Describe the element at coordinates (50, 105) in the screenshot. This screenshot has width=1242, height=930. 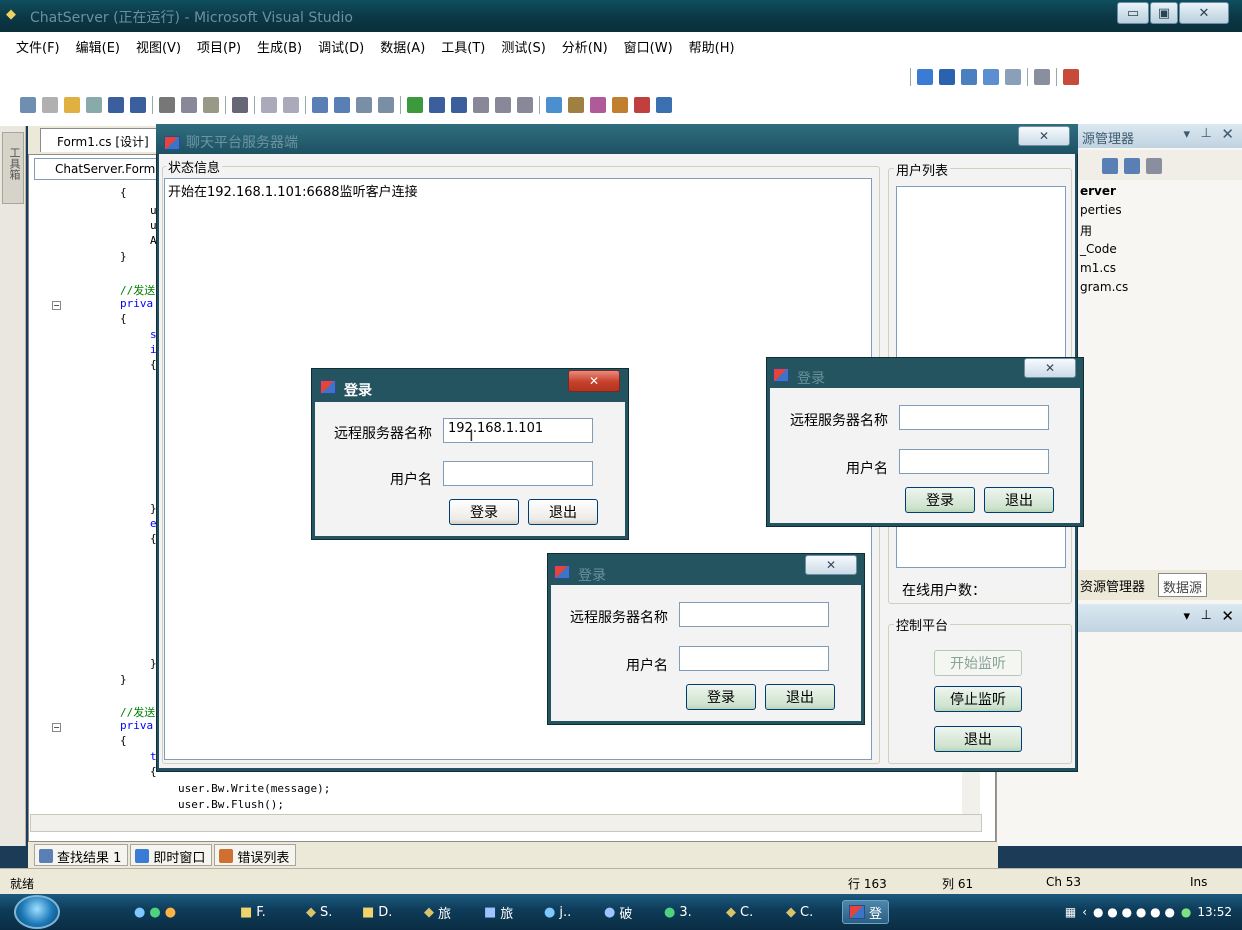
I see `add-item-icon` at that location.